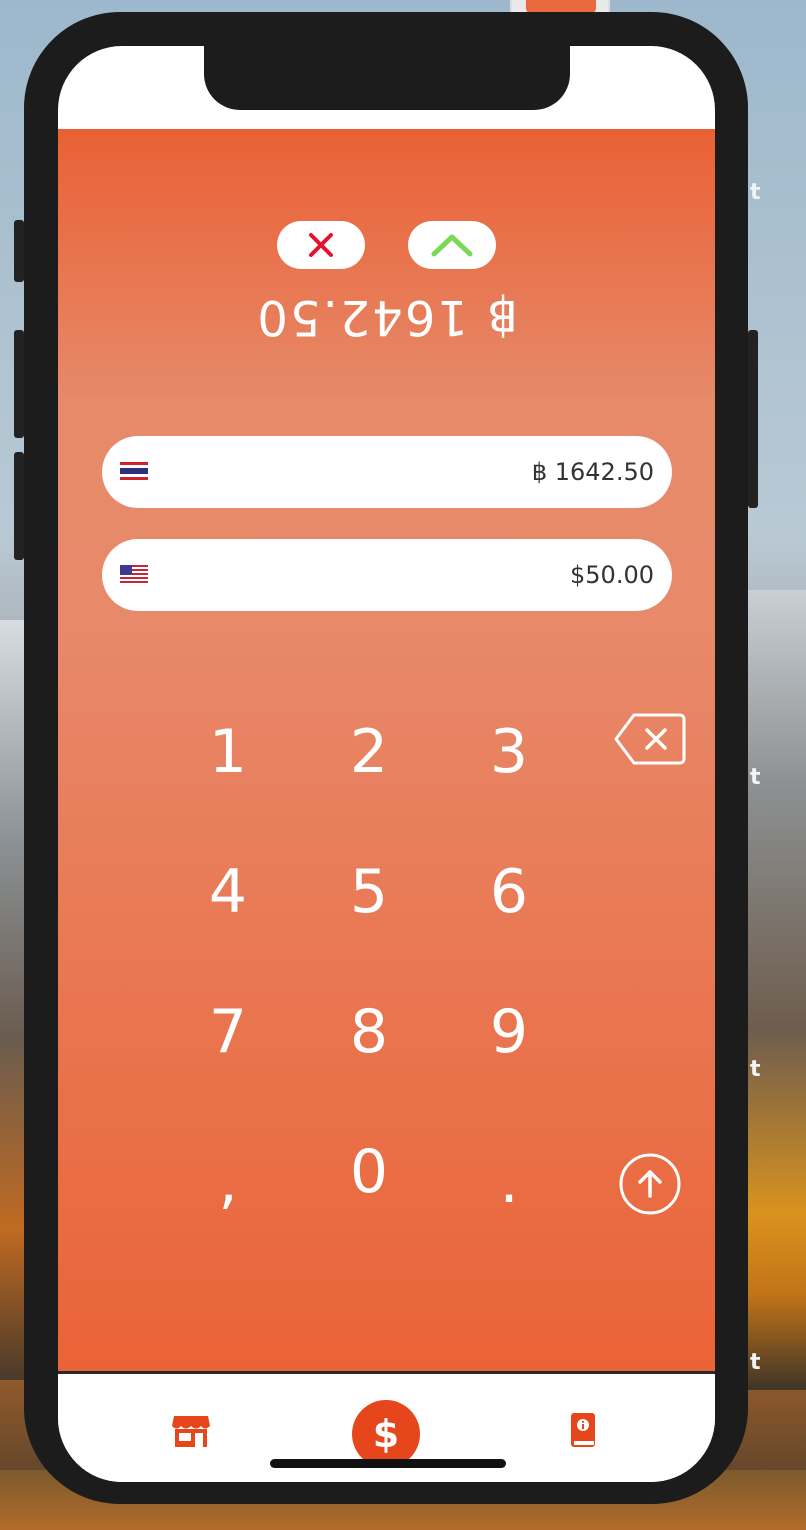  Describe the element at coordinates (387, 575) in the screenshot. I see `usd-amount-field: $50.00` at that location.